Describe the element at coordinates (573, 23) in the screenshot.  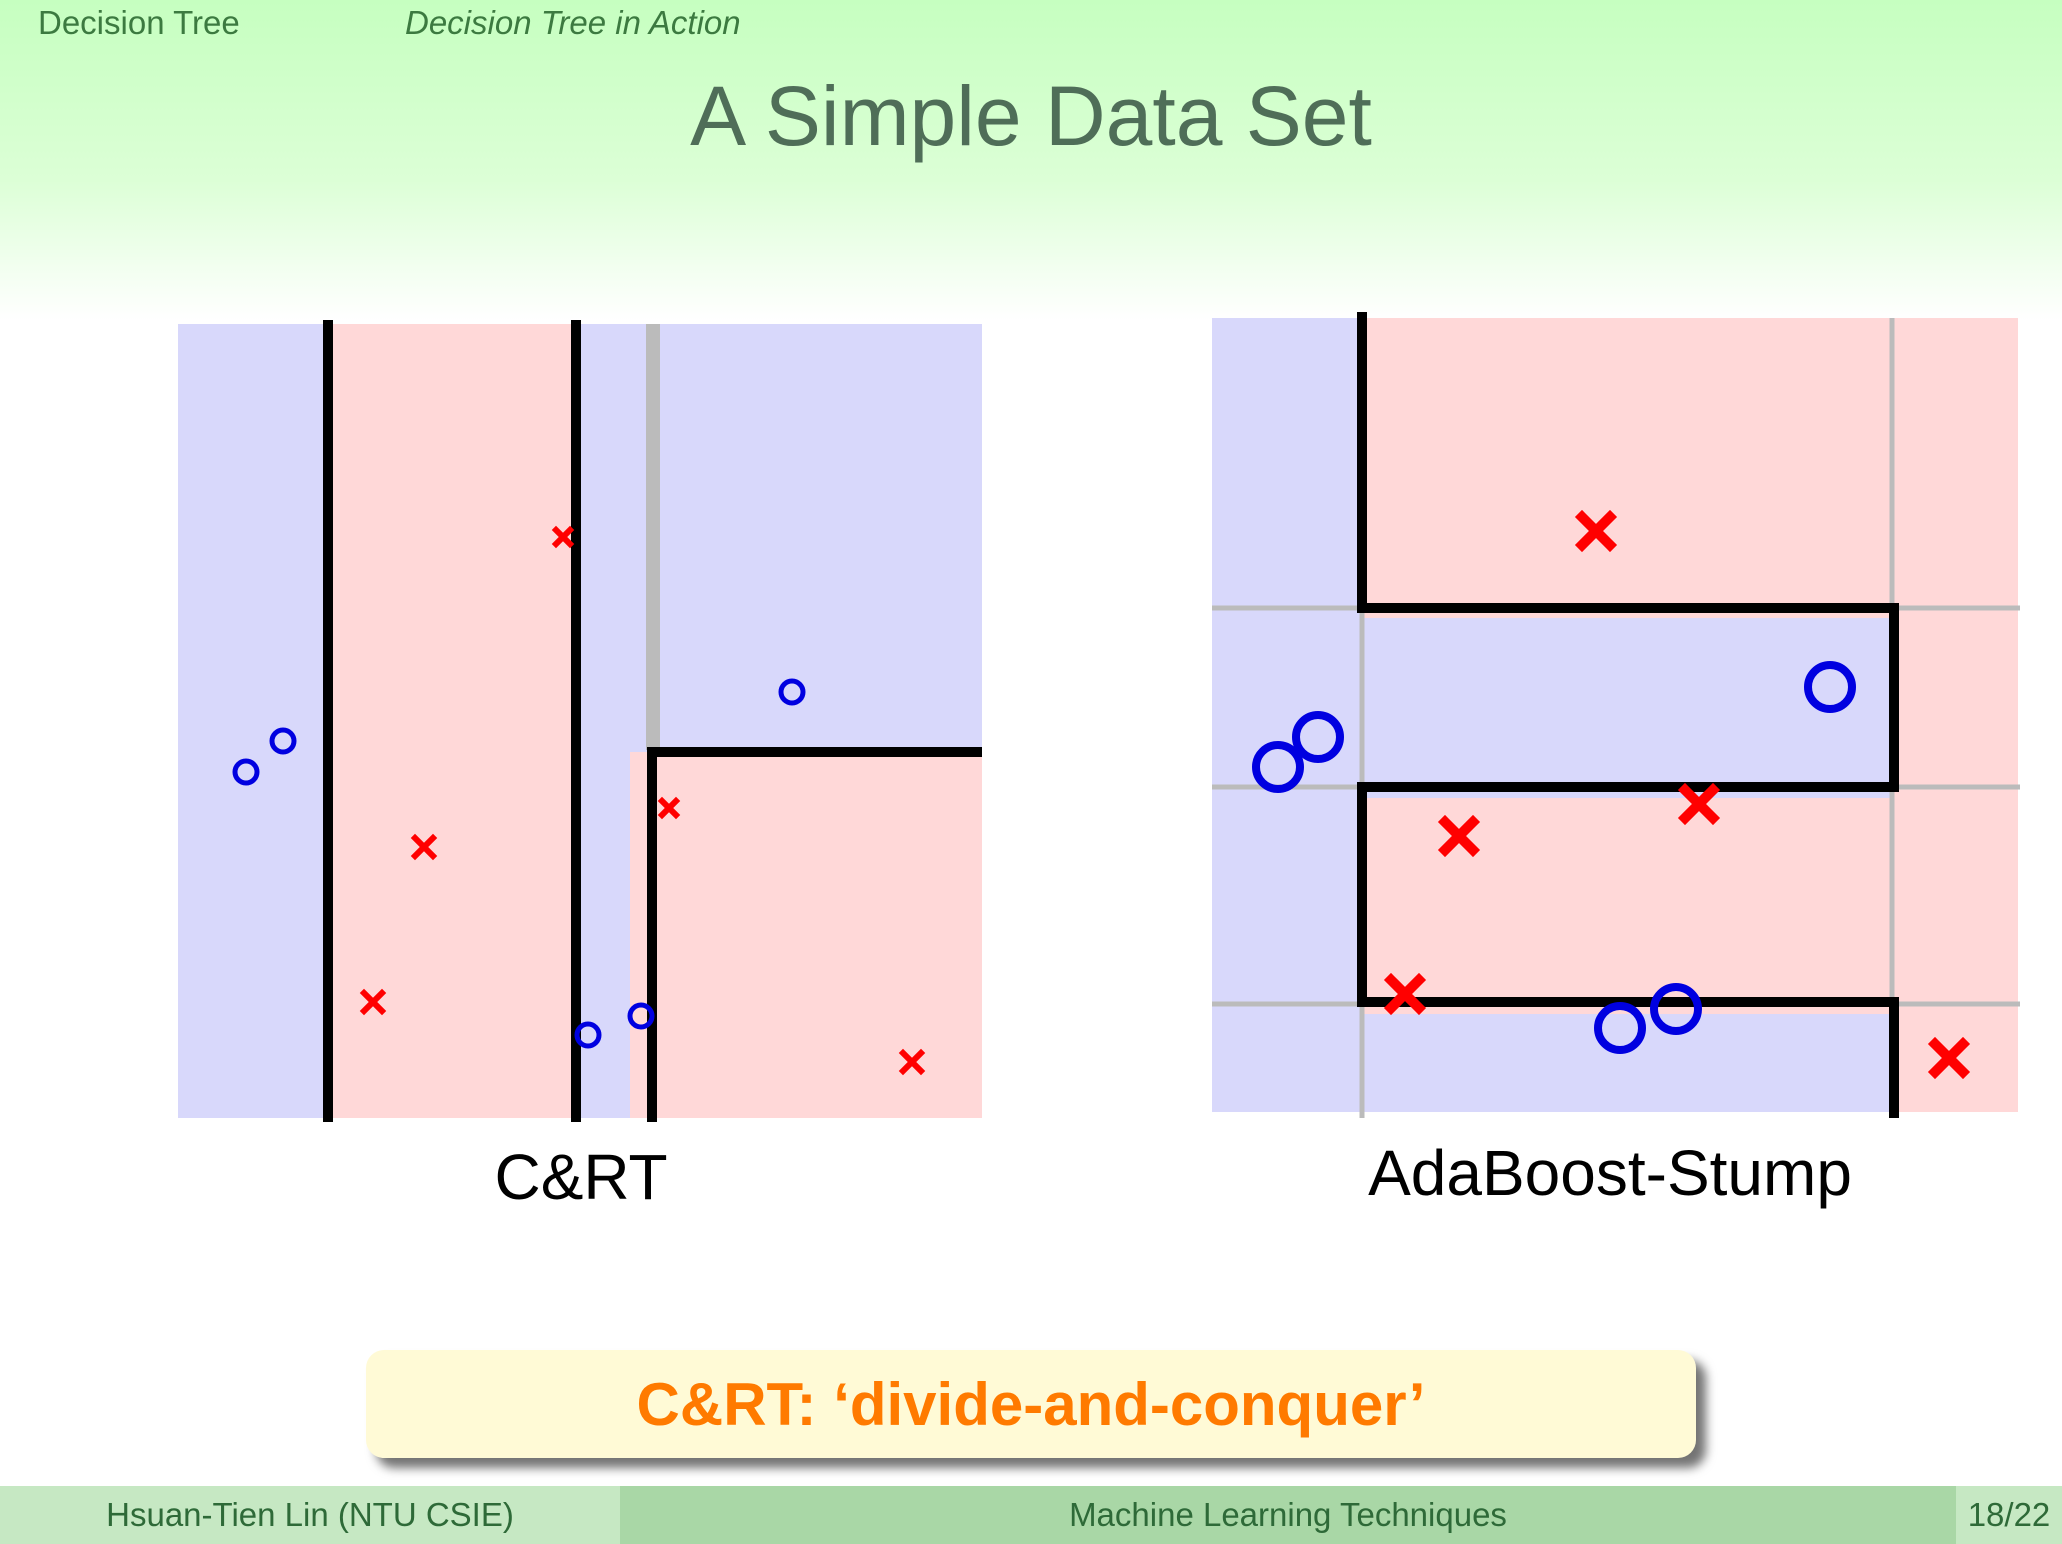
I see `nav-subsection: Decision Tree in Action` at that location.